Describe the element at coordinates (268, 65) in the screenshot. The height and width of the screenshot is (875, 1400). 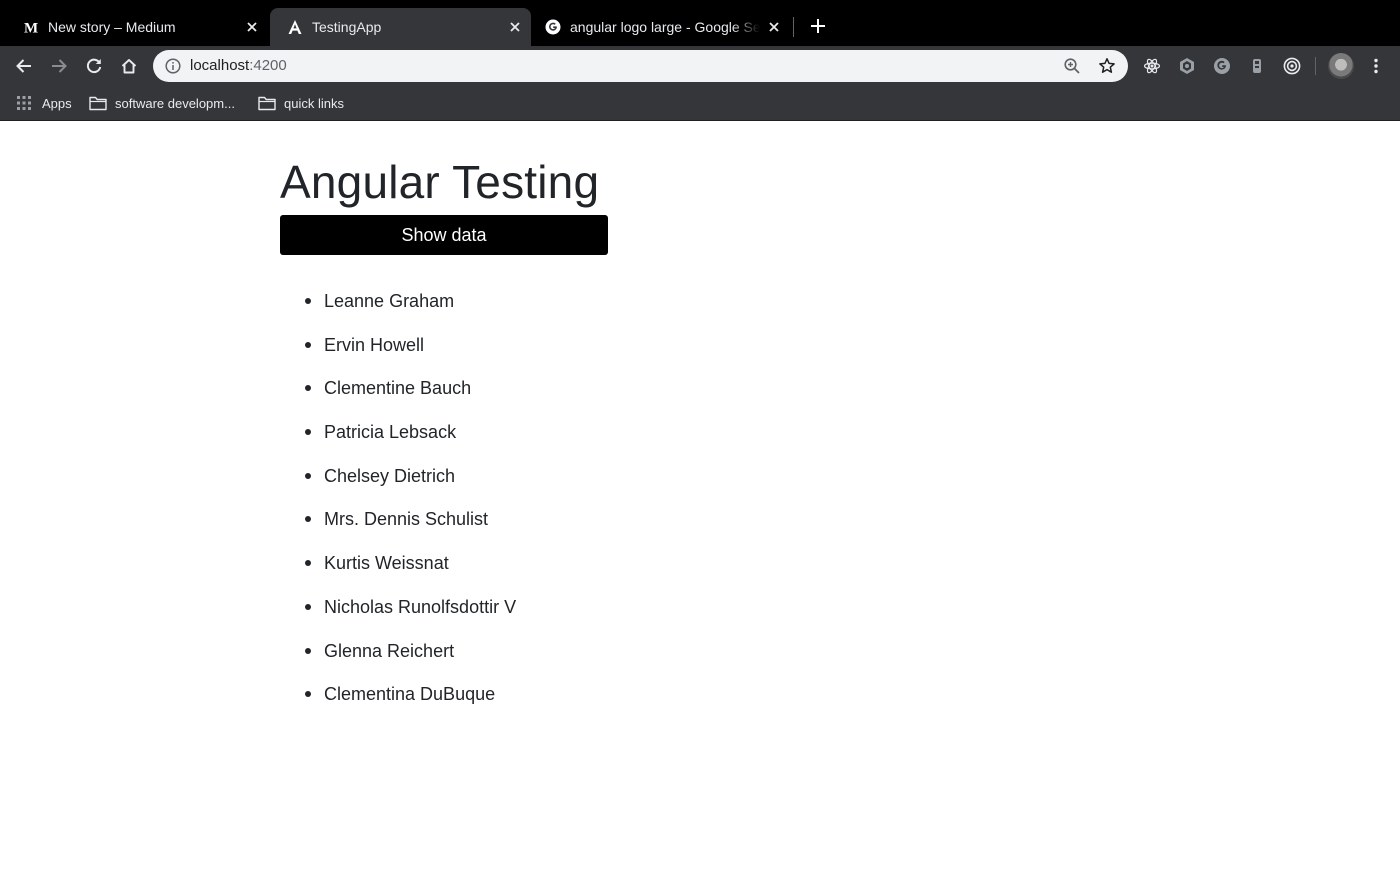
I see `url-port: :4200` at that location.